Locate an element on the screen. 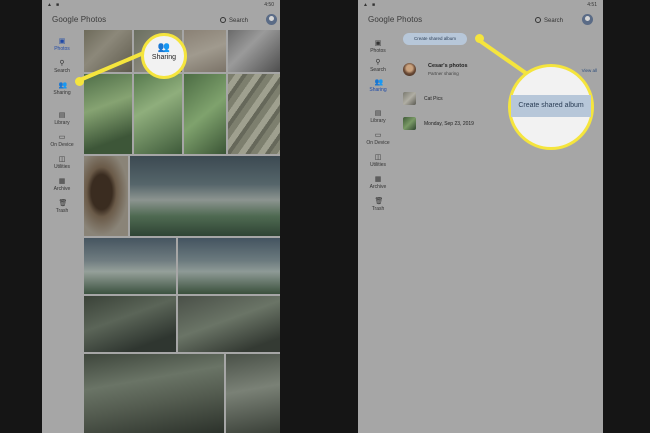 The width and height of the screenshot is (650, 433). callout-label: Create shared album is located at coordinates (551, 106).